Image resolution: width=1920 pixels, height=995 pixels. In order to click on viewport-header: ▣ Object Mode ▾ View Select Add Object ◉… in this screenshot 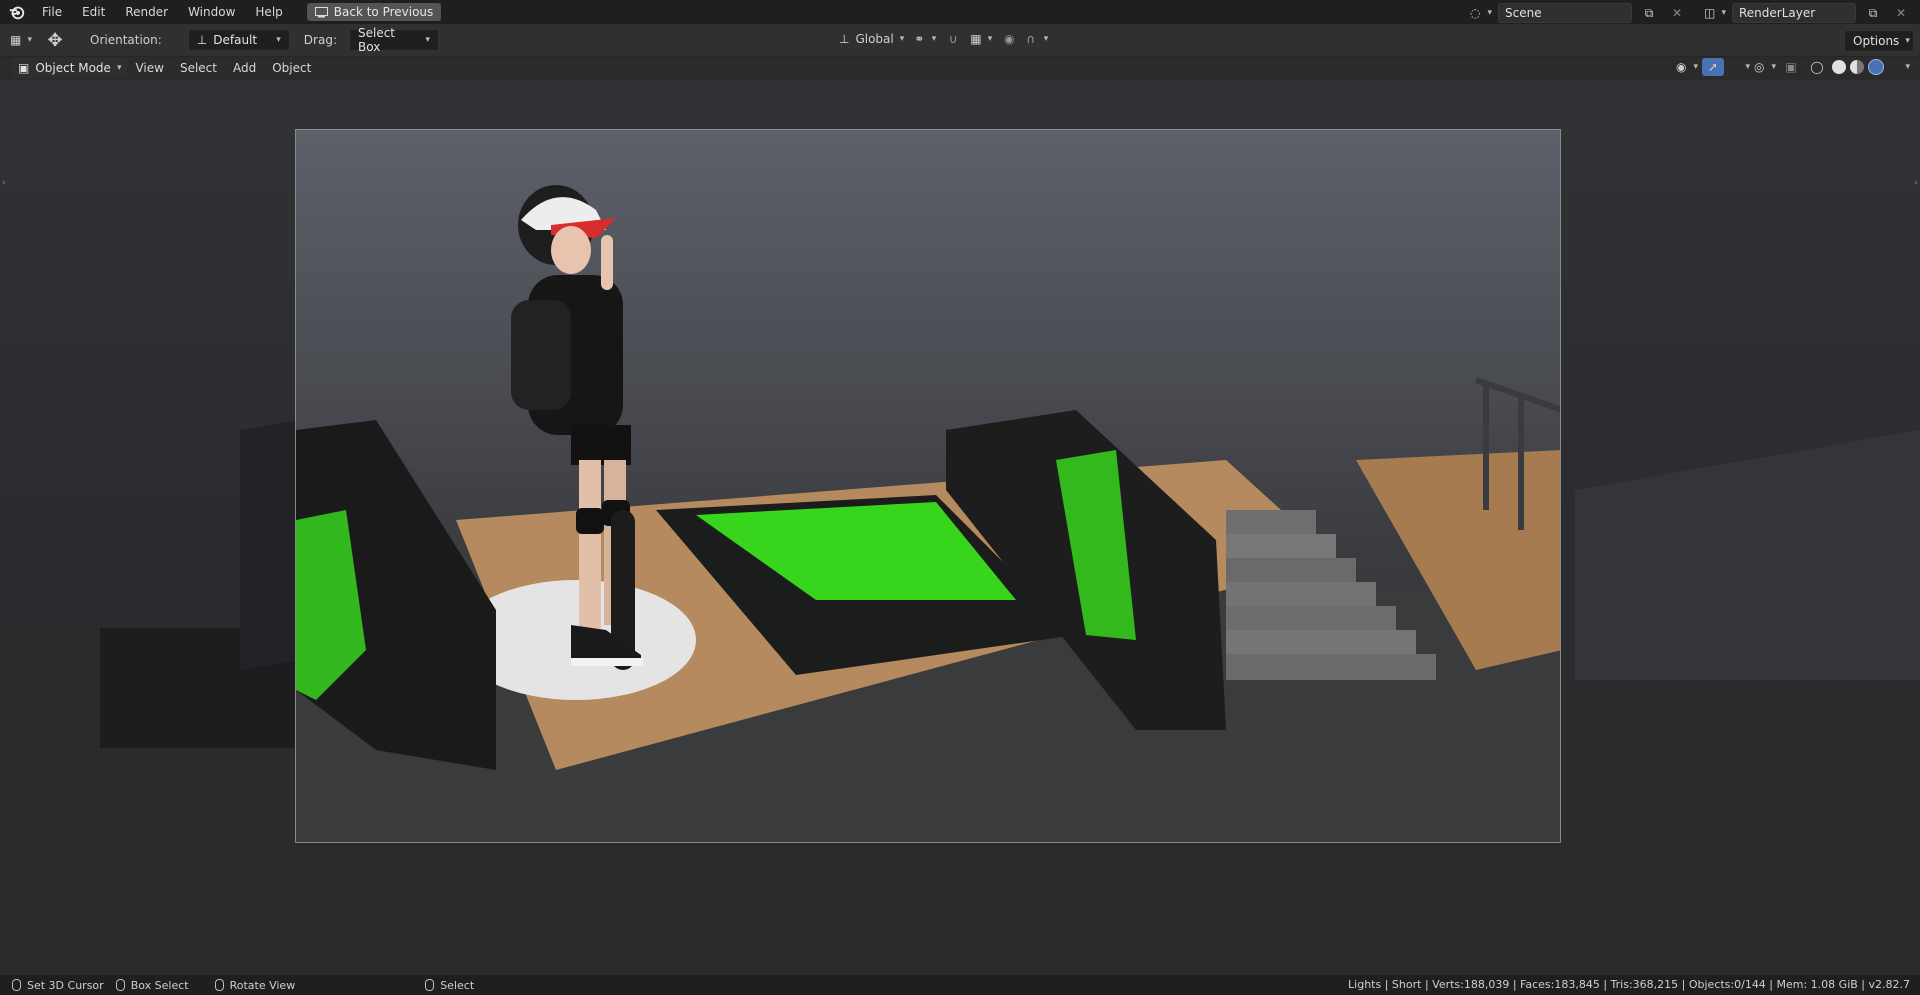, I will do `click(960, 68)`.